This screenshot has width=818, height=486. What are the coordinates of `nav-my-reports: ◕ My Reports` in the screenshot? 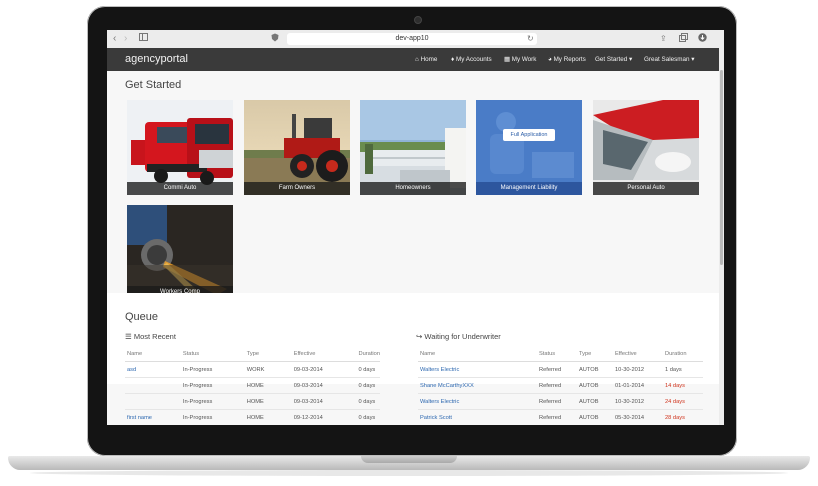 It's located at (567, 59).